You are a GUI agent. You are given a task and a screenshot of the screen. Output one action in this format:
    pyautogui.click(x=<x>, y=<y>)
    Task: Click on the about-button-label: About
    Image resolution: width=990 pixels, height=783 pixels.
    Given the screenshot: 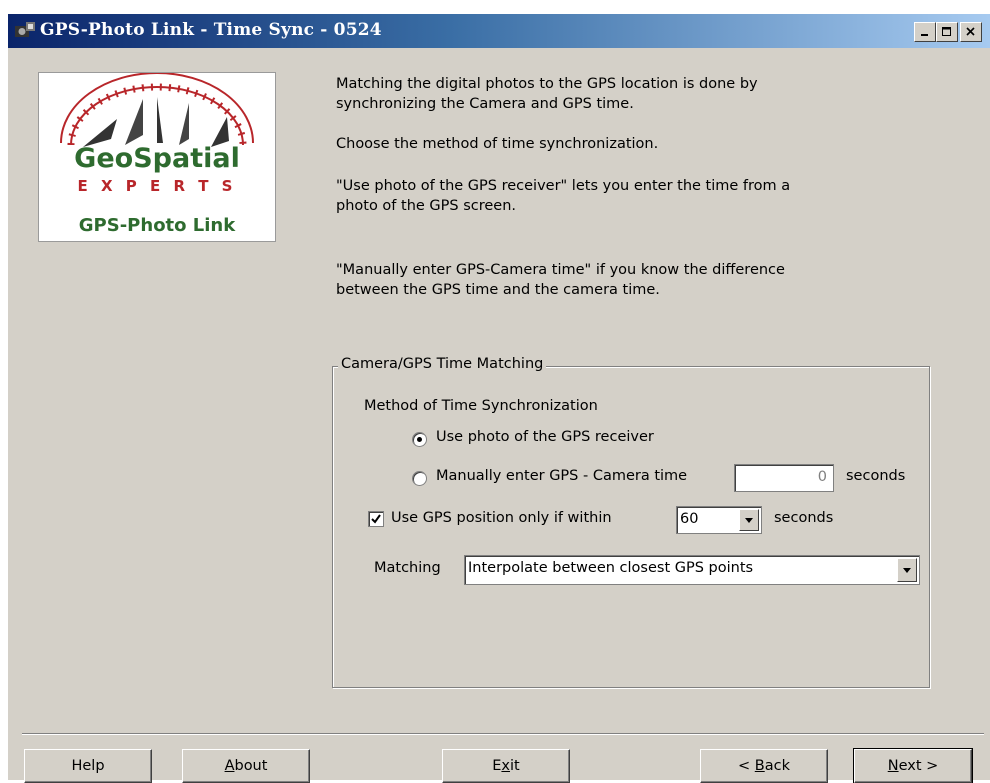 What is the action you would take?
    pyautogui.click(x=246, y=766)
    